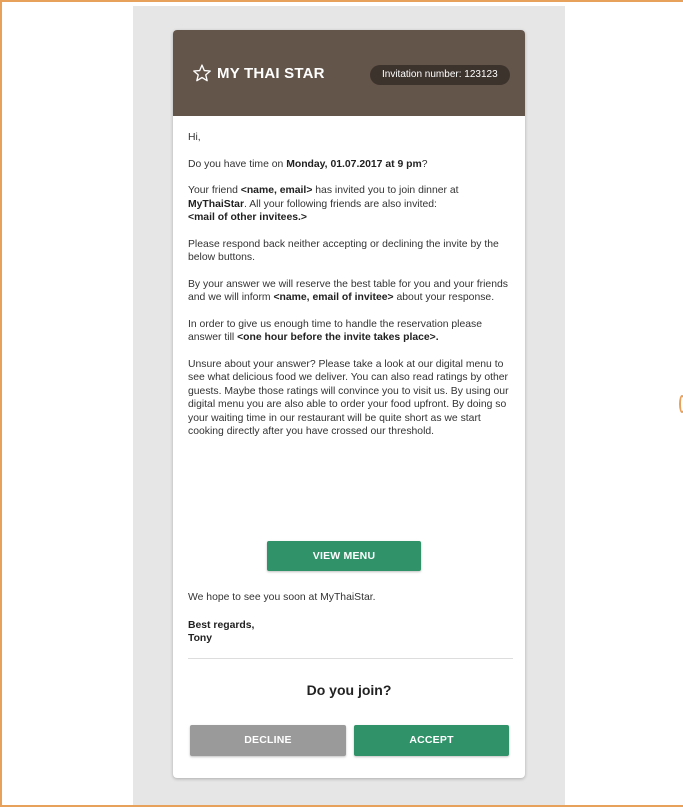 The image size is (683, 807). What do you see at coordinates (216, 204) in the screenshot?
I see `restaurant-name: MyThaiStar` at bounding box center [216, 204].